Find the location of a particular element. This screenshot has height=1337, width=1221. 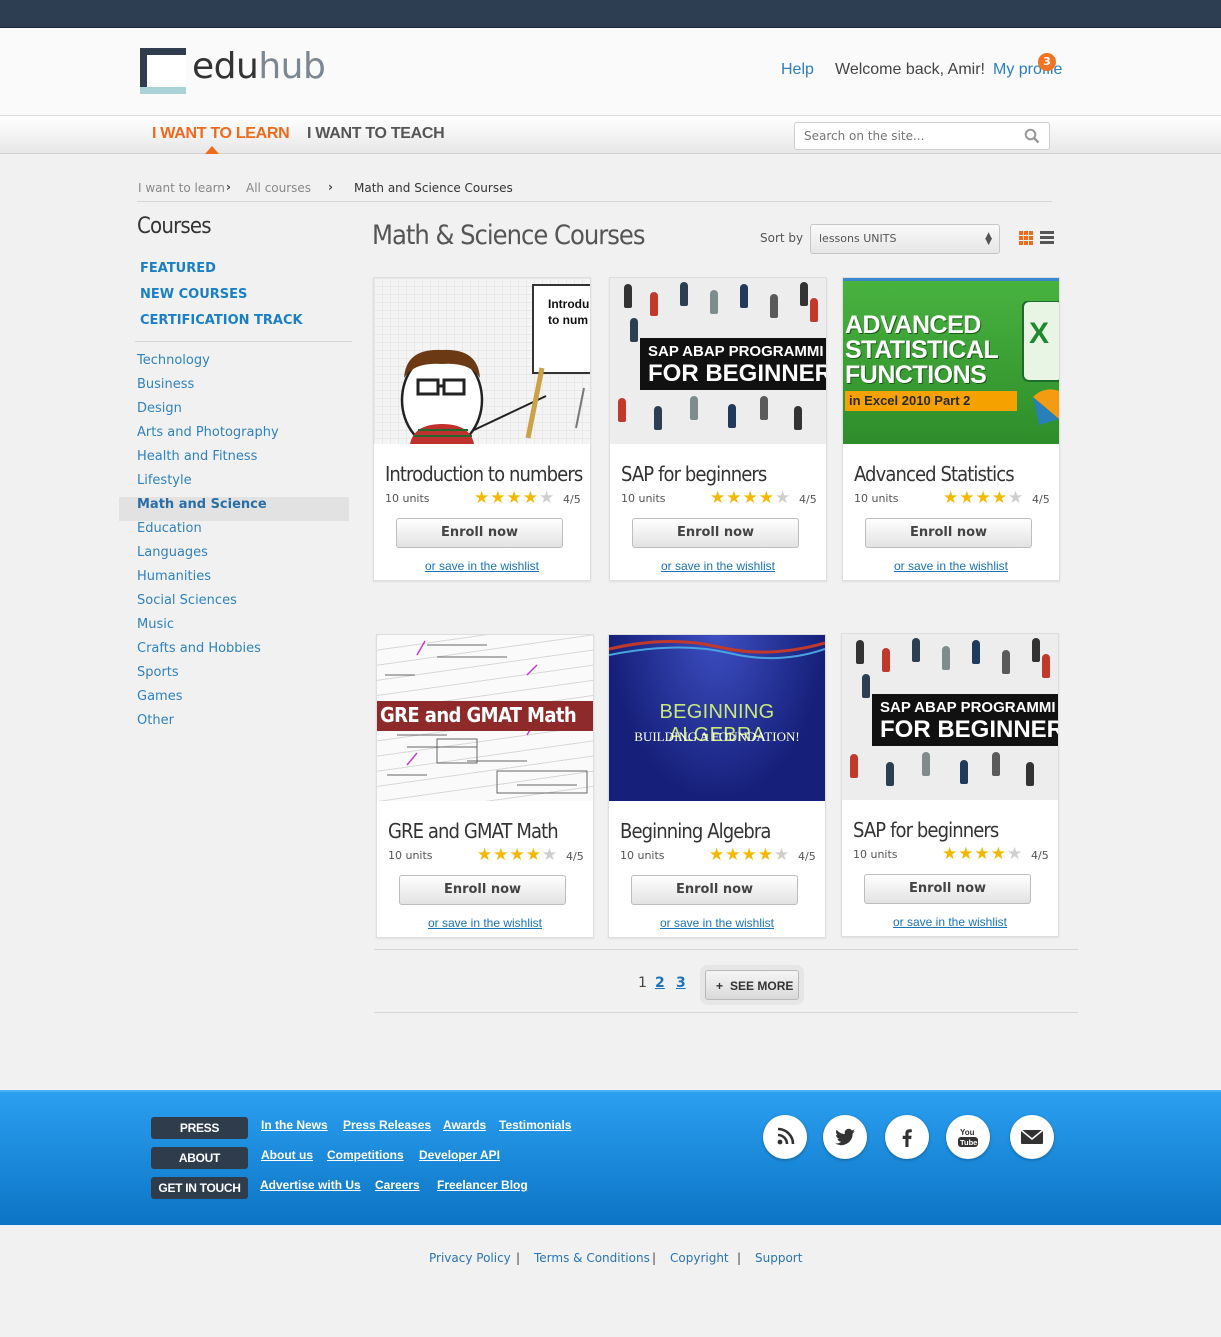

footer-link-freelancer-blog: Freelancer Blog is located at coordinates (482, 1185).